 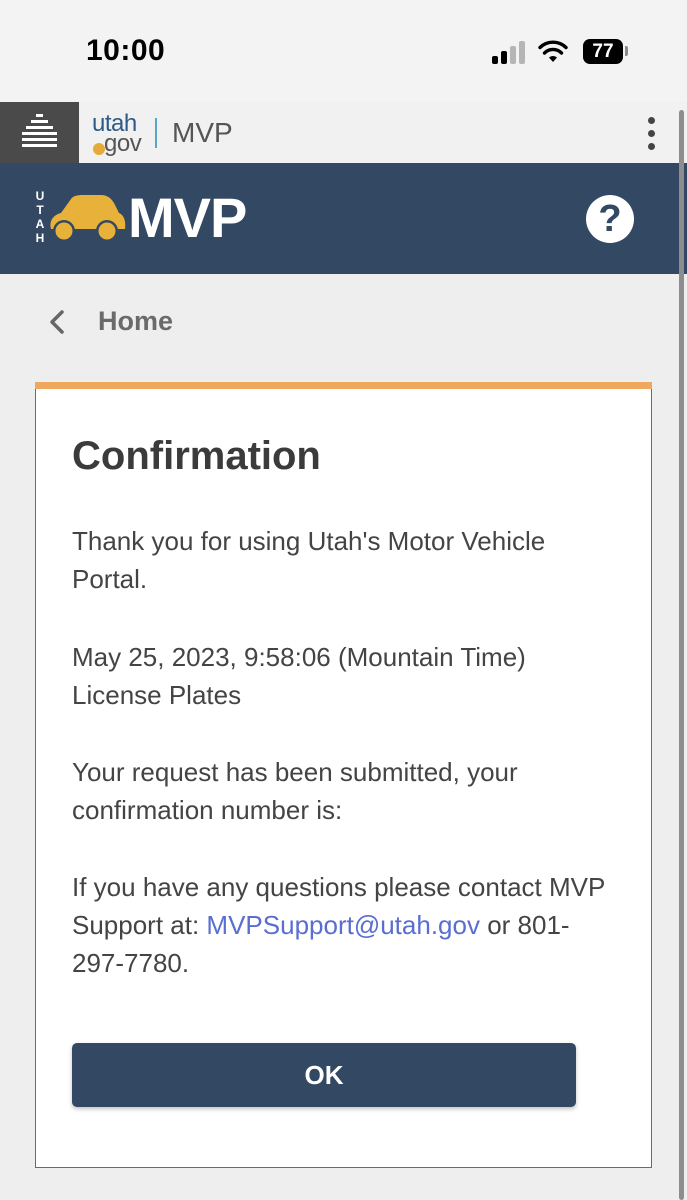 I want to click on ok-button: OK, so click(x=324, y=1075).